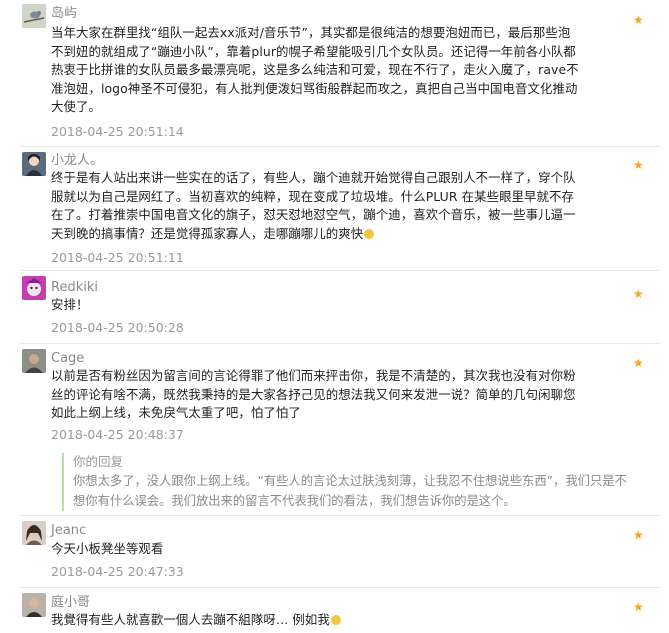 The height and width of the screenshot is (633, 669). I want to click on comment-time: 2018-04-25 20:51:11, so click(117, 257).